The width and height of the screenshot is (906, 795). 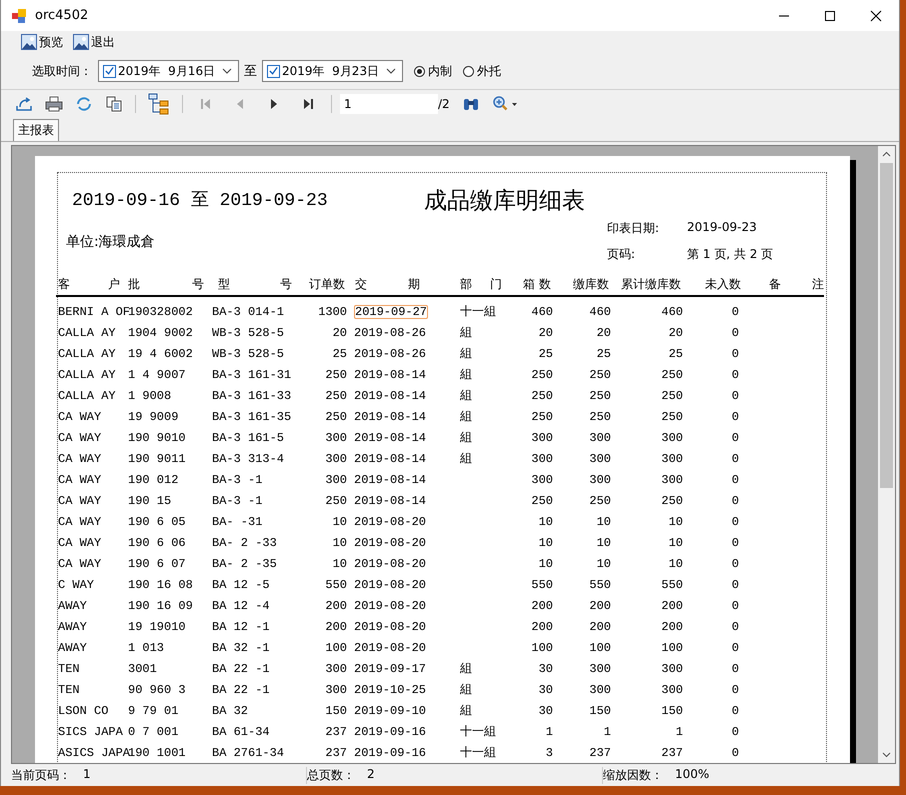 What do you see at coordinates (830, 16) in the screenshot?
I see `maximize-icon` at bounding box center [830, 16].